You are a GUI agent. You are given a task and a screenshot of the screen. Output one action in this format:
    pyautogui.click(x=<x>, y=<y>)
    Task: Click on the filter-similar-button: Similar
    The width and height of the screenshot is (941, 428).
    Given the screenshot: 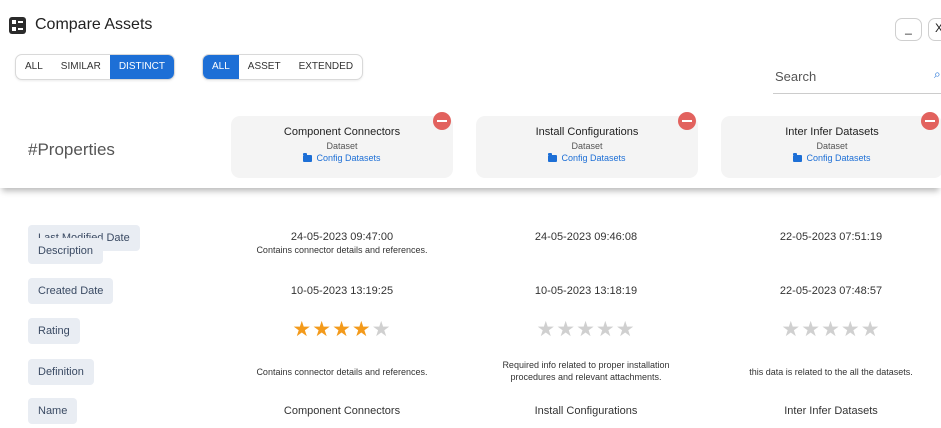 What is the action you would take?
    pyautogui.click(x=81, y=67)
    